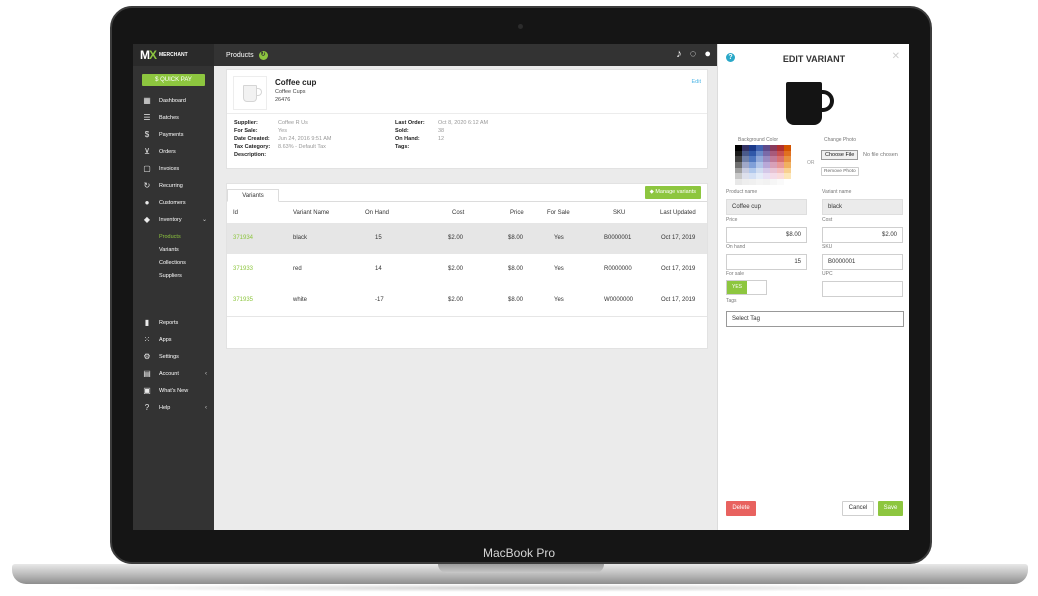 This screenshot has height=596, width=1038. Describe the element at coordinates (283, 100) in the screenshot. I see `product-id: 26476` at that location.